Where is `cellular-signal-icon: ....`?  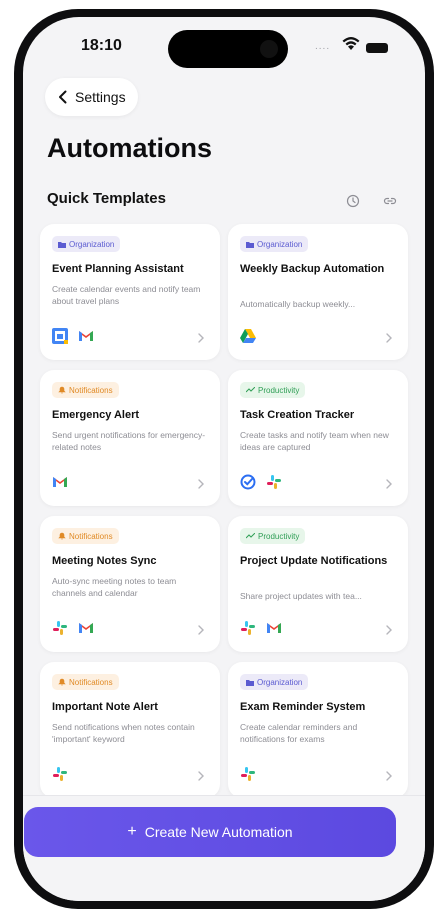
cellular-signal-icon: .... is located at coordinates (323, 46).